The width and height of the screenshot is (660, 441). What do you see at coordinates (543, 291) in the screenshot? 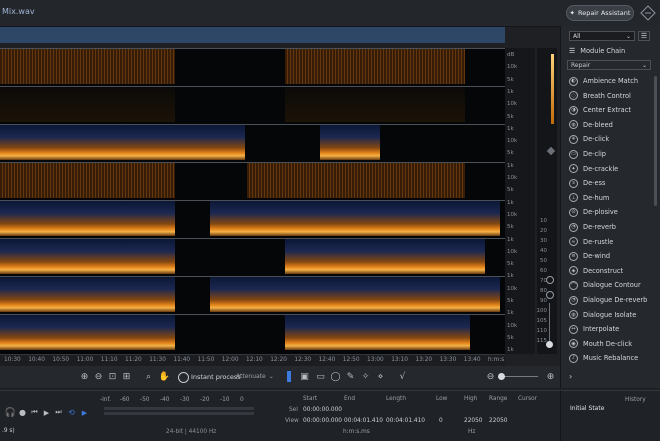
I see `meter-tick: 80` at bounding box center [543, 291].